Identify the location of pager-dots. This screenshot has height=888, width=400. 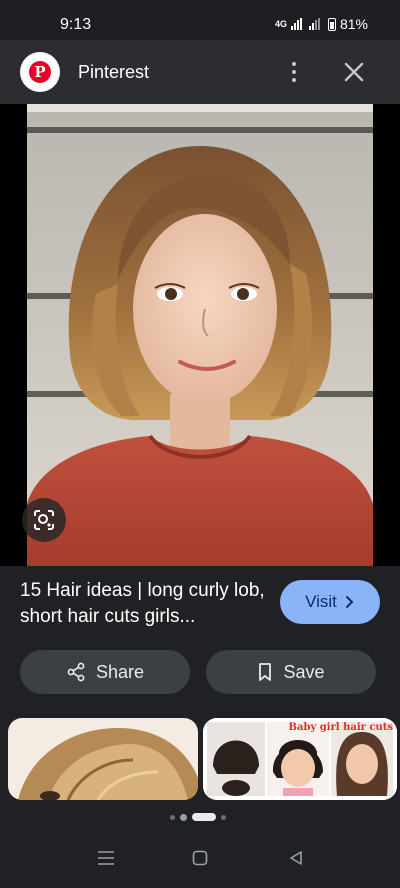
(198, 817).